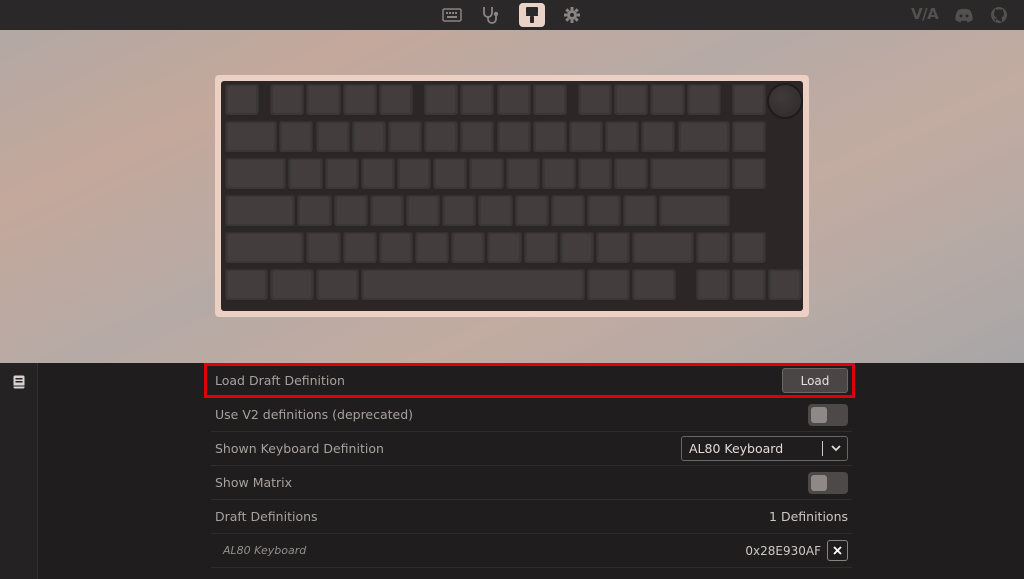 The width and height of the screenshot is (1024, 579). Describe the element at coordinates (836, 448) in the screenshot. I see `chevron-down-icon` at that location.